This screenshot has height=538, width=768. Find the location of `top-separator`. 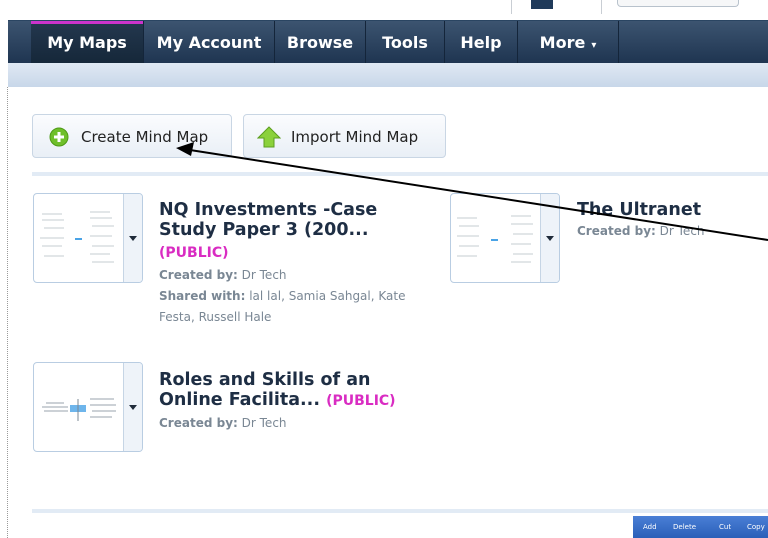

top-separator is located at coordinates (511, 7).